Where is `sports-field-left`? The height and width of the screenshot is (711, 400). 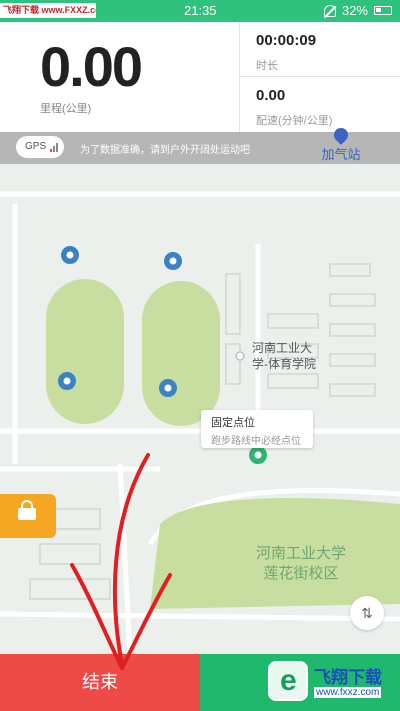
sports-field-left is located at coordinates (85, 351).